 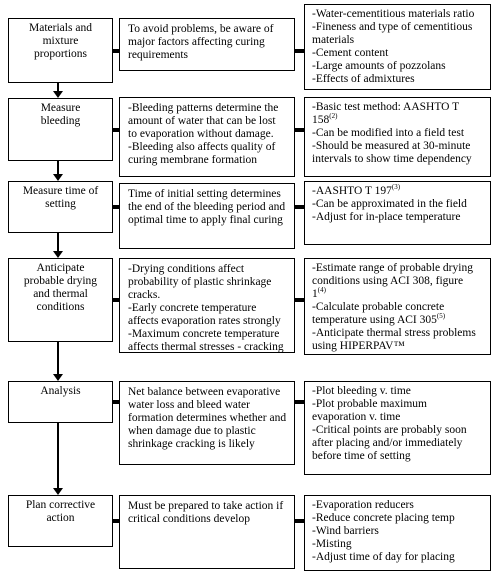 What do you see at coordinates (204, 194) in the screenshot?
I see `text: Time of initial setting determines` at bounding box center [204, 194].